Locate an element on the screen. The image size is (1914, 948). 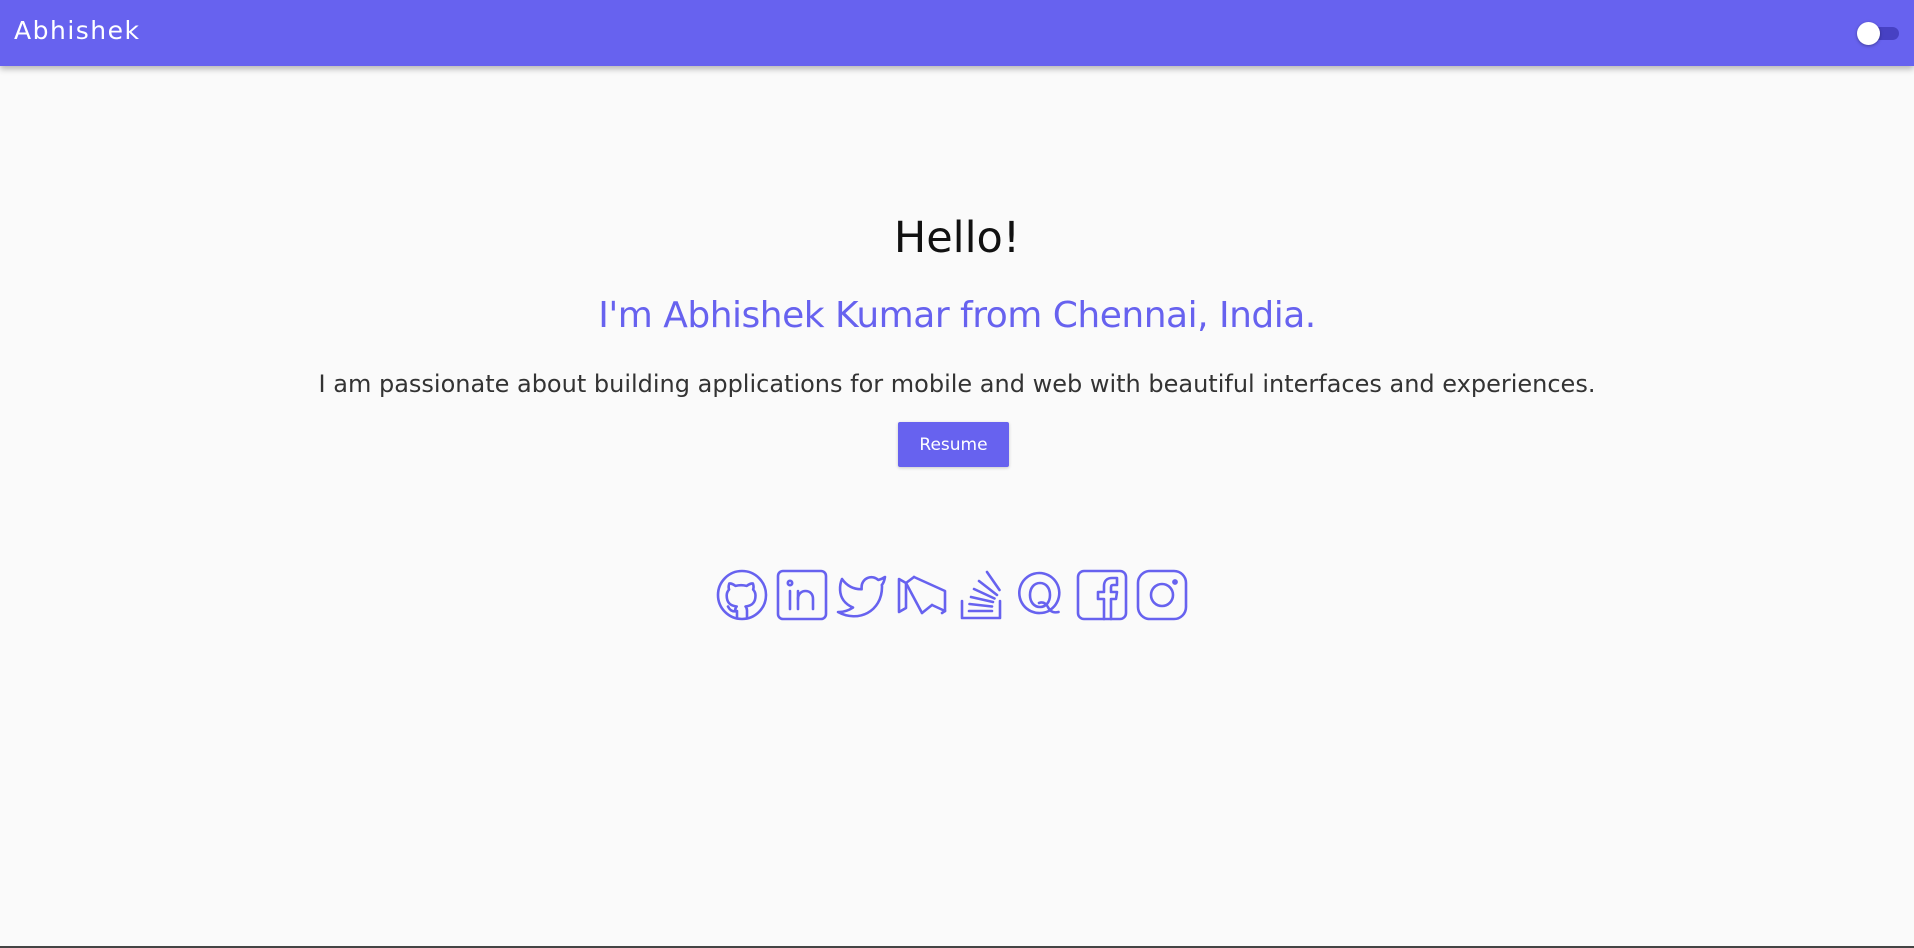
medium-icon is located at coordinates (922, 595).